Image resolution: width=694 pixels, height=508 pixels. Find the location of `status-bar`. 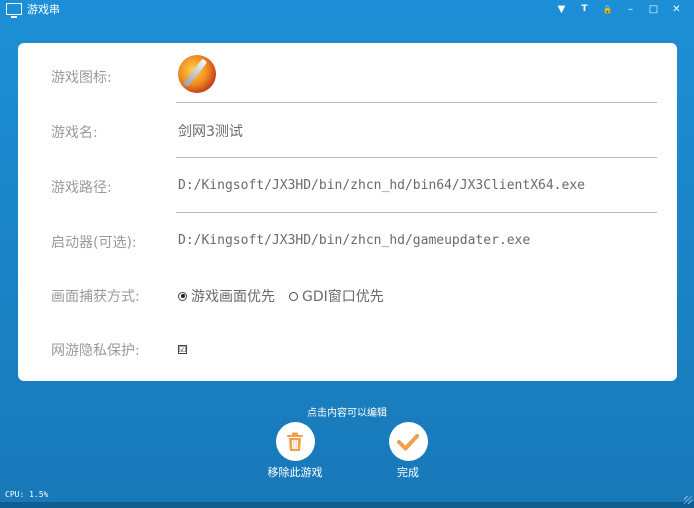

status-bar is located at coordinates (347, 505).